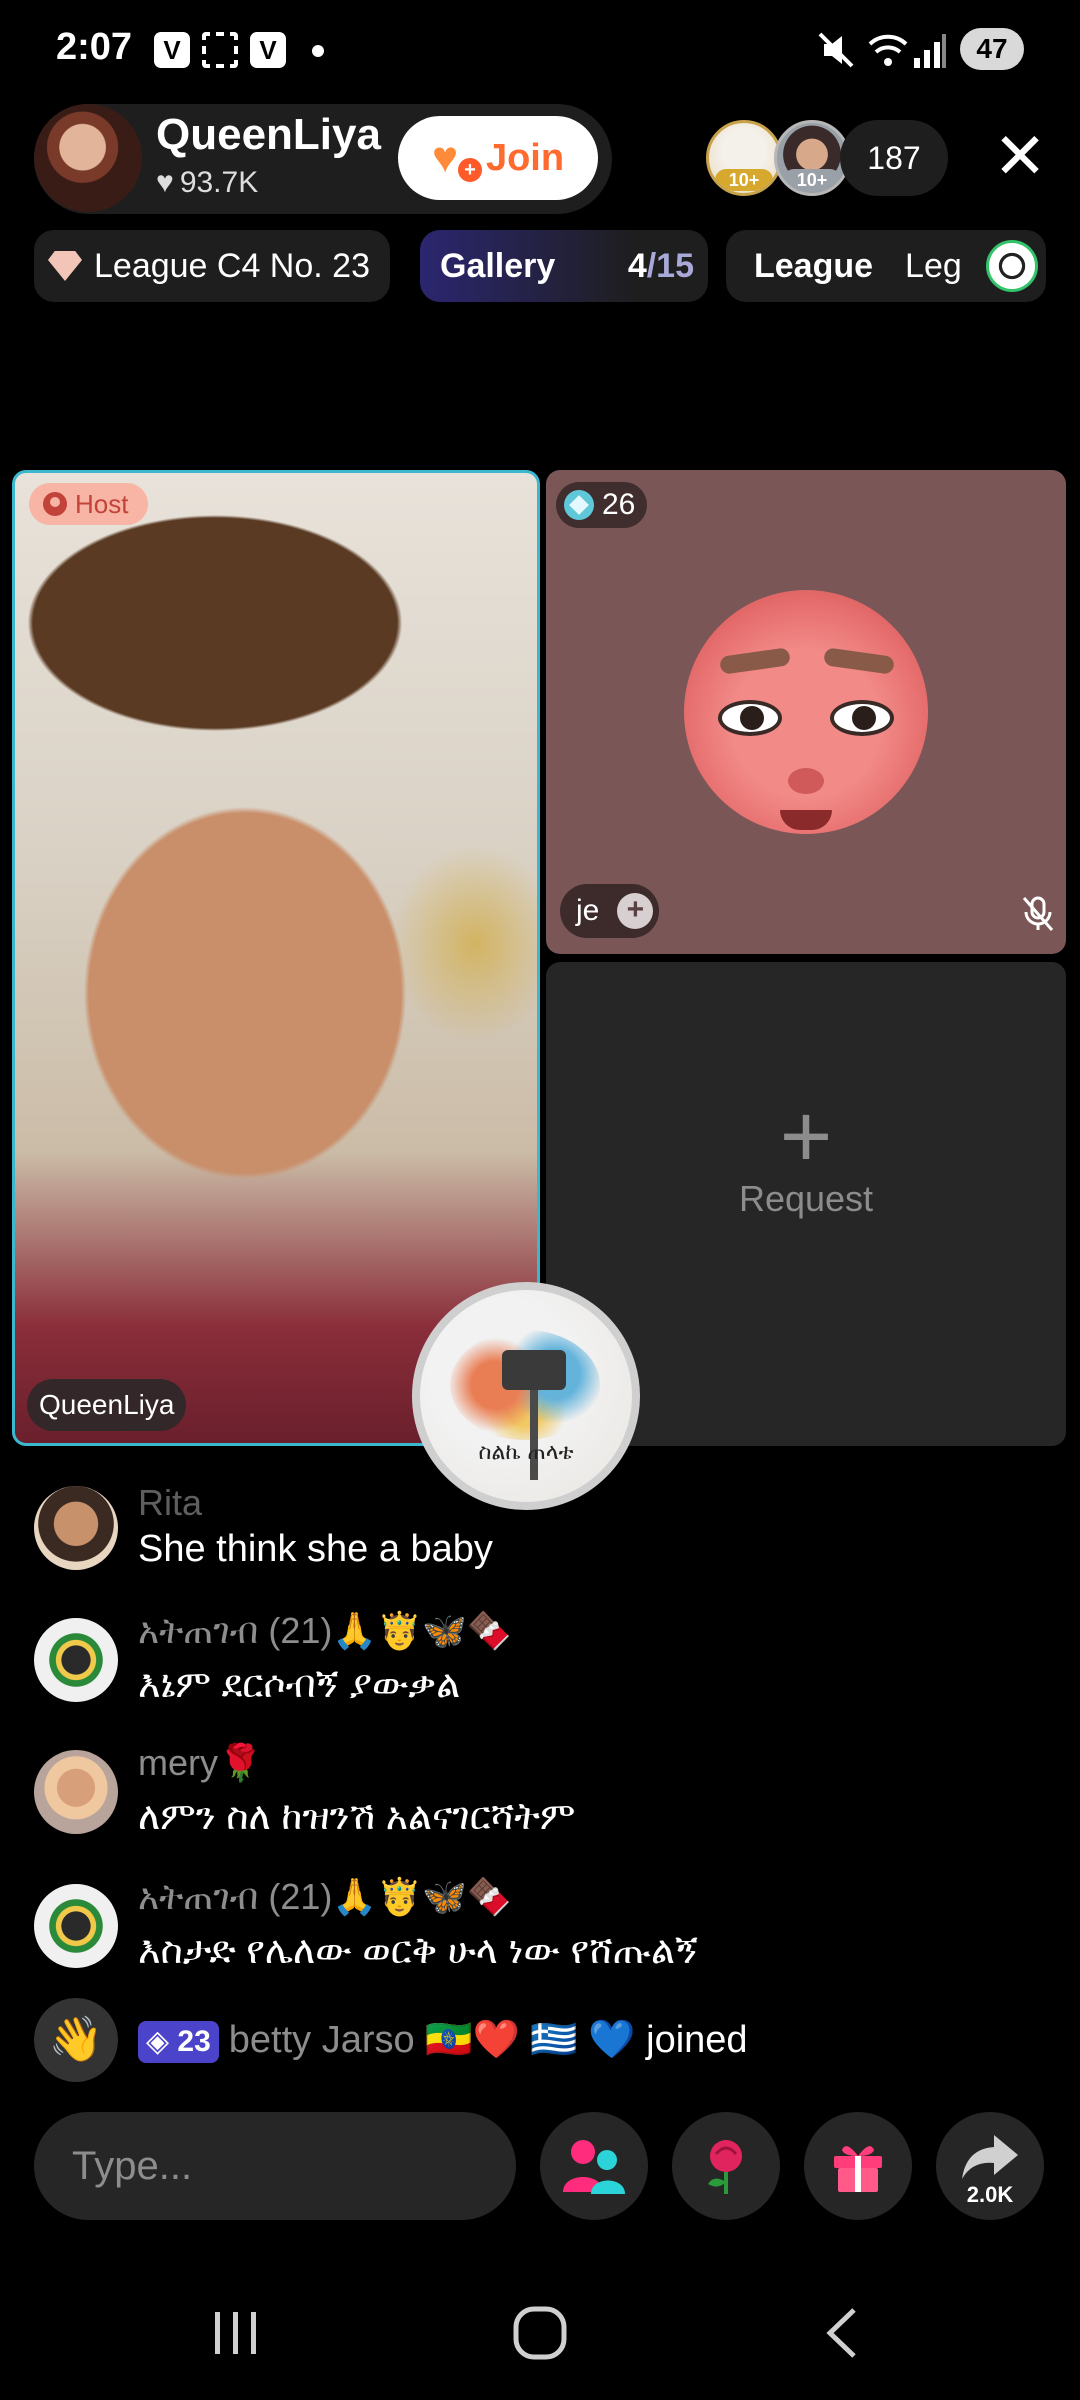  Describe the element at coordinates (992, 49) in the screenshot. I see `battery-indicator: 47` at that location.